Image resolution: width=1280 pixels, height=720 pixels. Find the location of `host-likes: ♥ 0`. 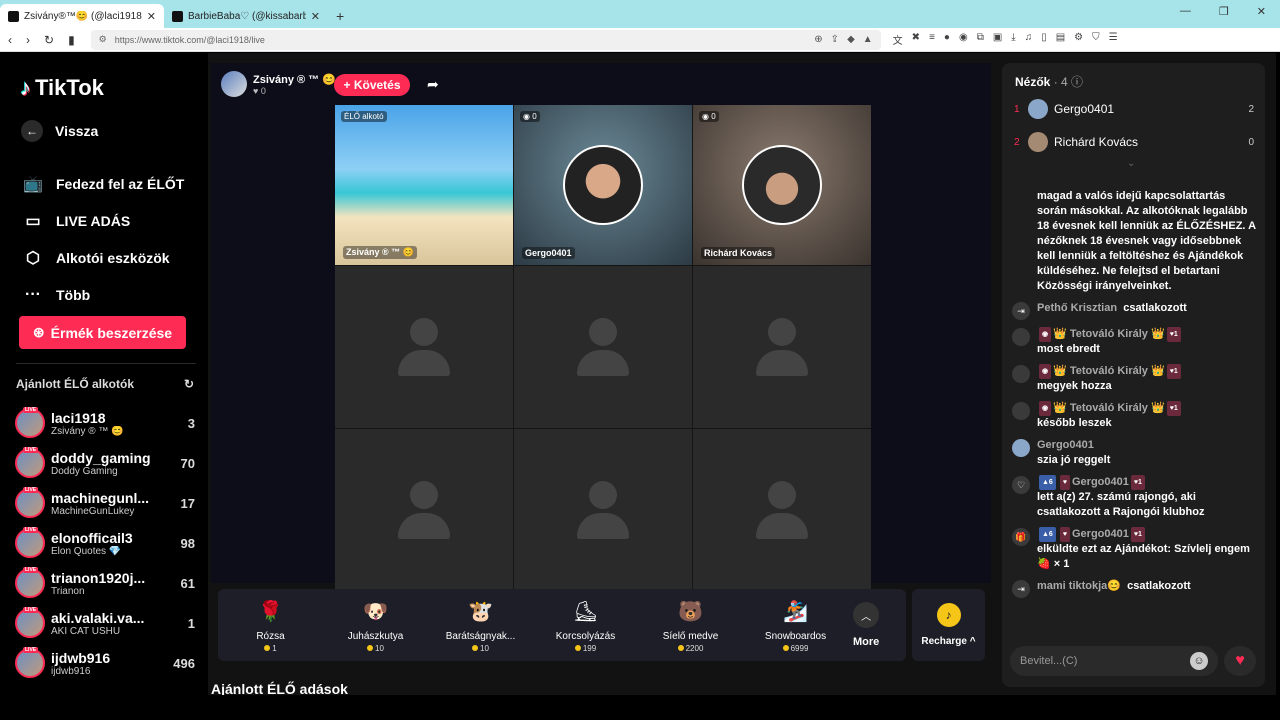

host-likes: ♥ 0 is located at coordinates (259, 90).